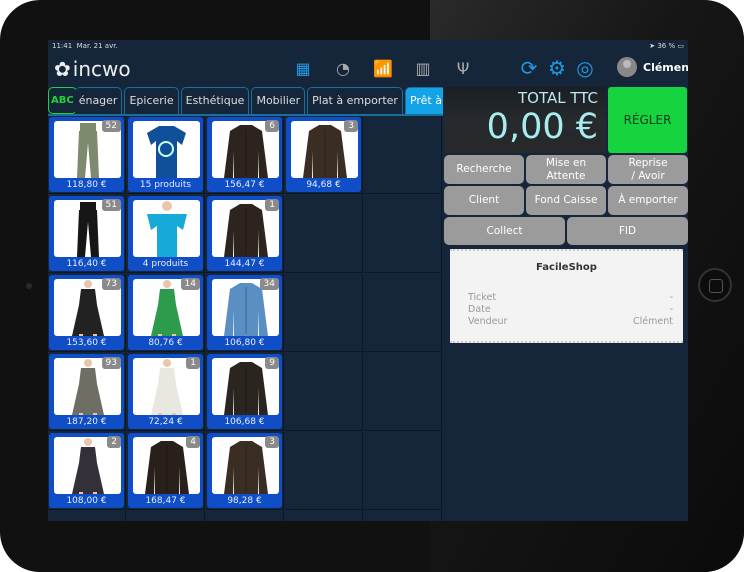 The width and height of the screenshot is (744, 572). I want to click on takeaway-button: À emporter, so click(648, 200).